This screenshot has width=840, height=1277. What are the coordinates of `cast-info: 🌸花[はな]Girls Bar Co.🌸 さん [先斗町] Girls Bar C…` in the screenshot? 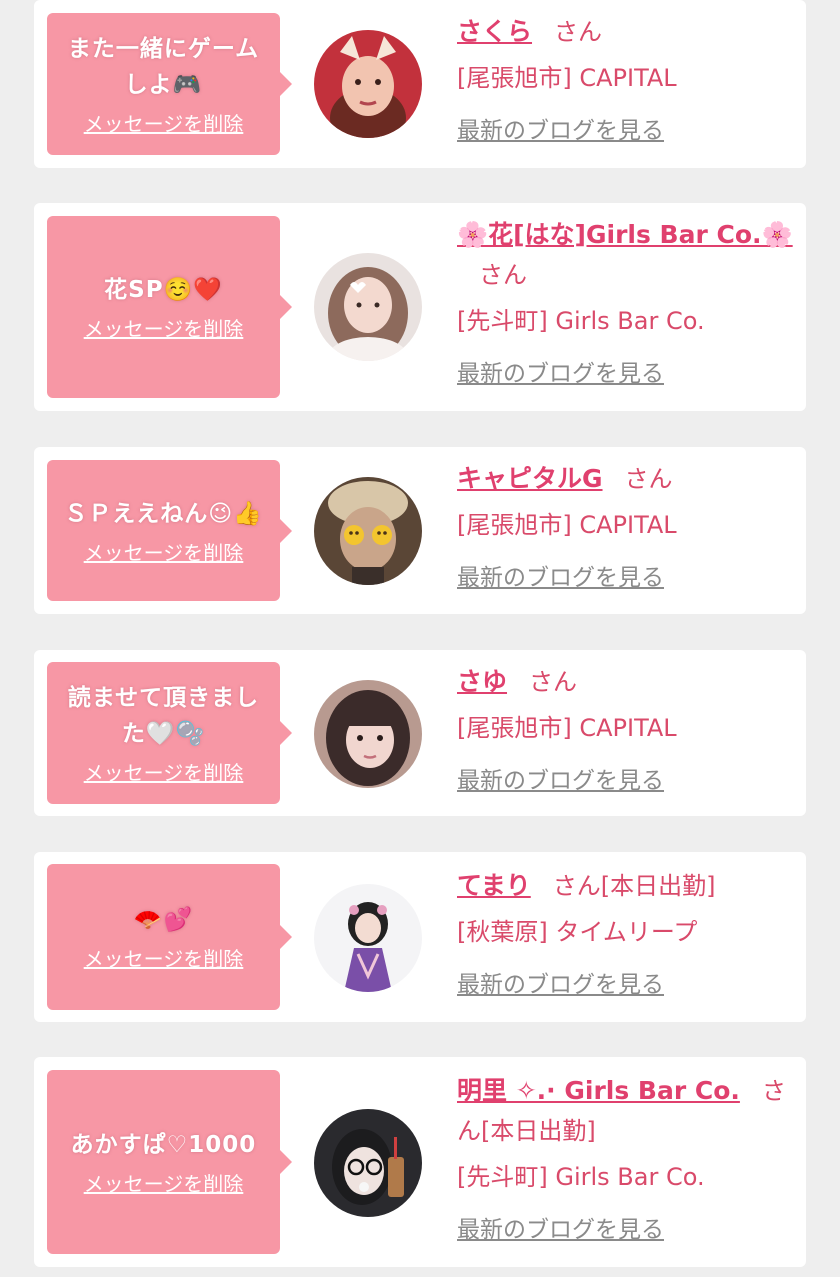 It's located at (627, 302).